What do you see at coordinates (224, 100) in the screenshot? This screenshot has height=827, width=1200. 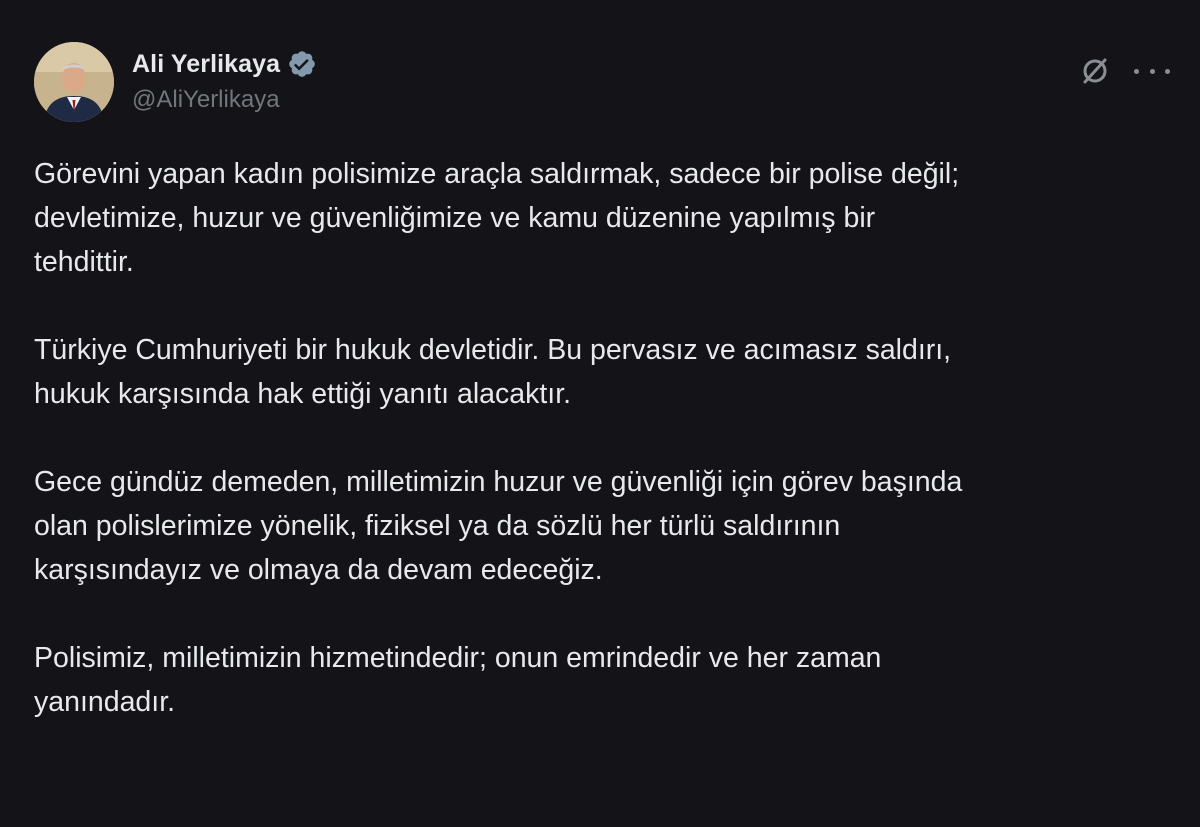 I see `handle: @AliYerlikaya` at bounding box center [224, 100].